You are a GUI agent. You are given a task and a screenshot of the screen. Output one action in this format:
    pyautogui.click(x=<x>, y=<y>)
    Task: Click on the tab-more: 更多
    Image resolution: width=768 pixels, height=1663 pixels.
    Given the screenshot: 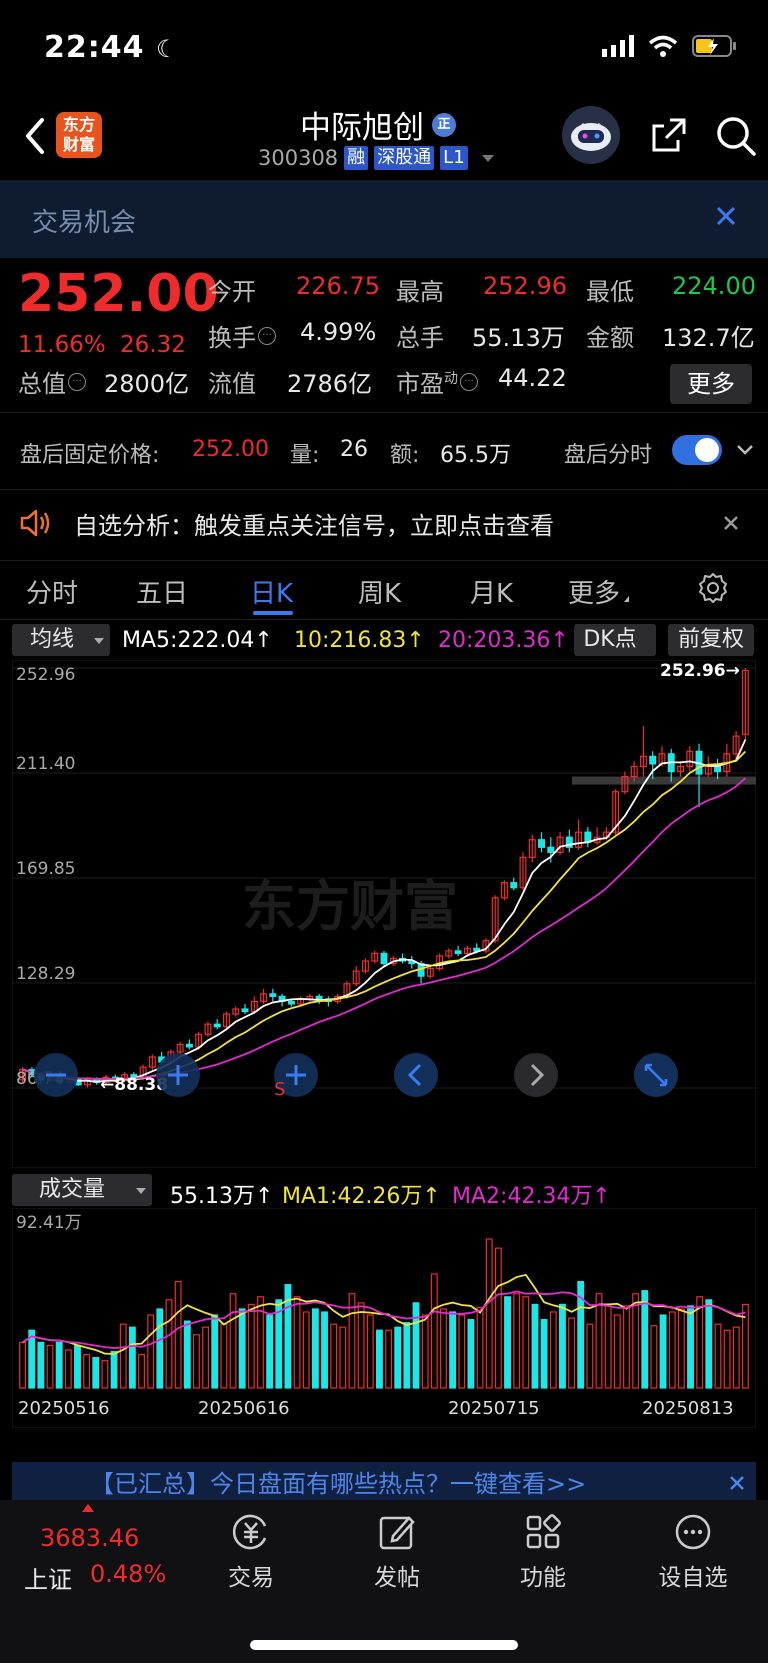 What is the action you would take?
    pyautogui.click(x=599, y=591)
    